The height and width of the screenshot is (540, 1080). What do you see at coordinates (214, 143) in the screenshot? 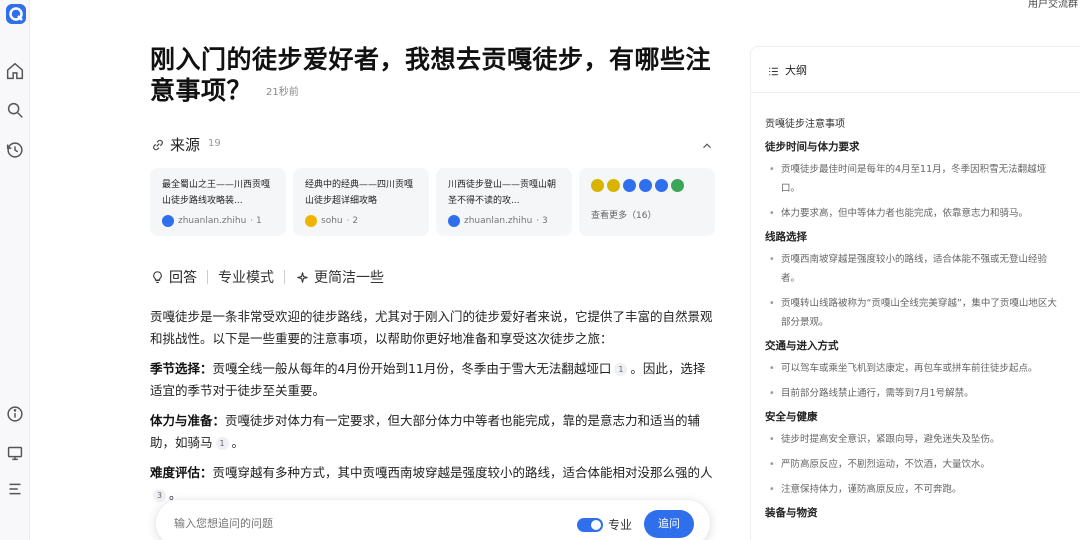
I see `sources-count: 19` at bounding box center [214, 143].